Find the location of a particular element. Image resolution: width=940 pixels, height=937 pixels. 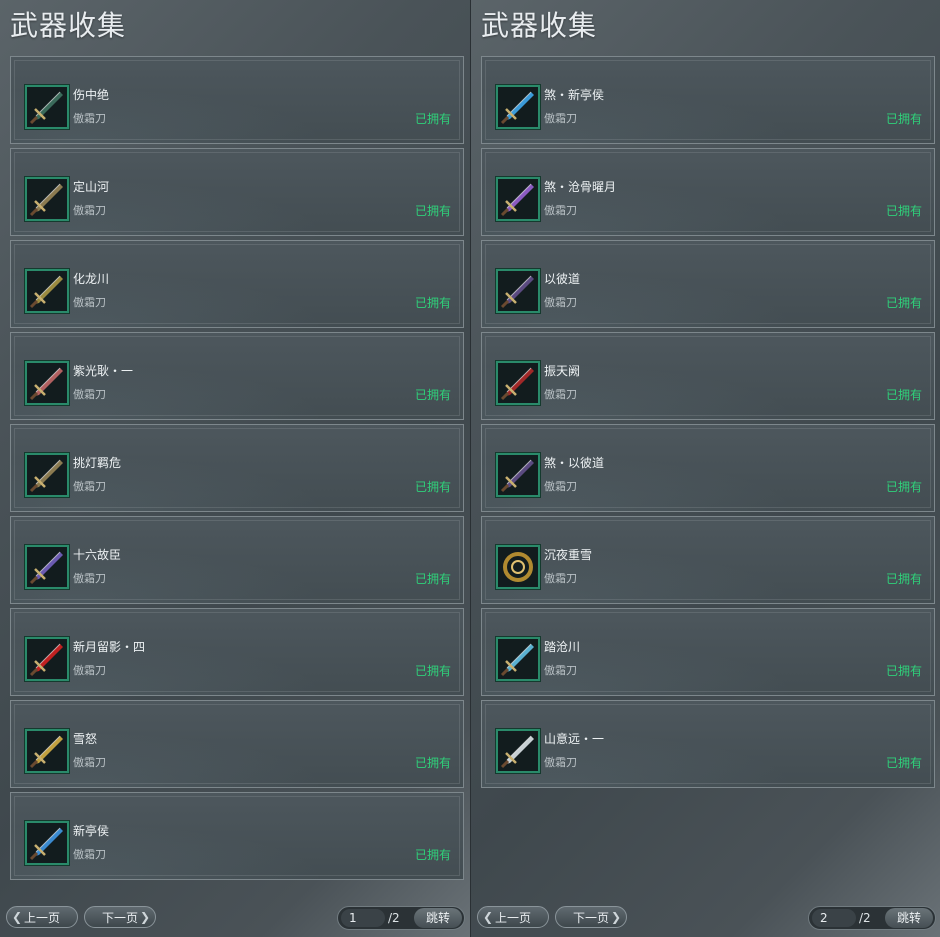

weapon-name: 新亭侯 is located at coordinates (91, 831).